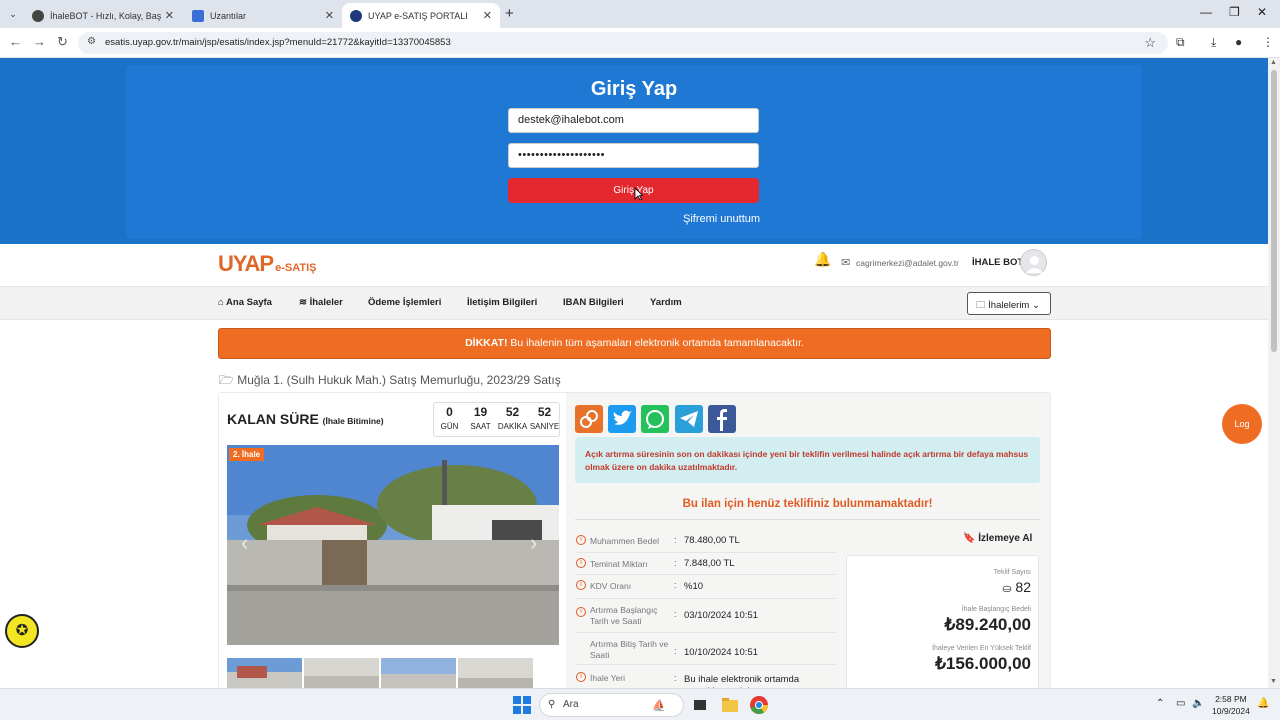 Image resolution: width=1280 pixels, height=720 pixels. I want to click on reload-icon: ↻, so click(62, 42).